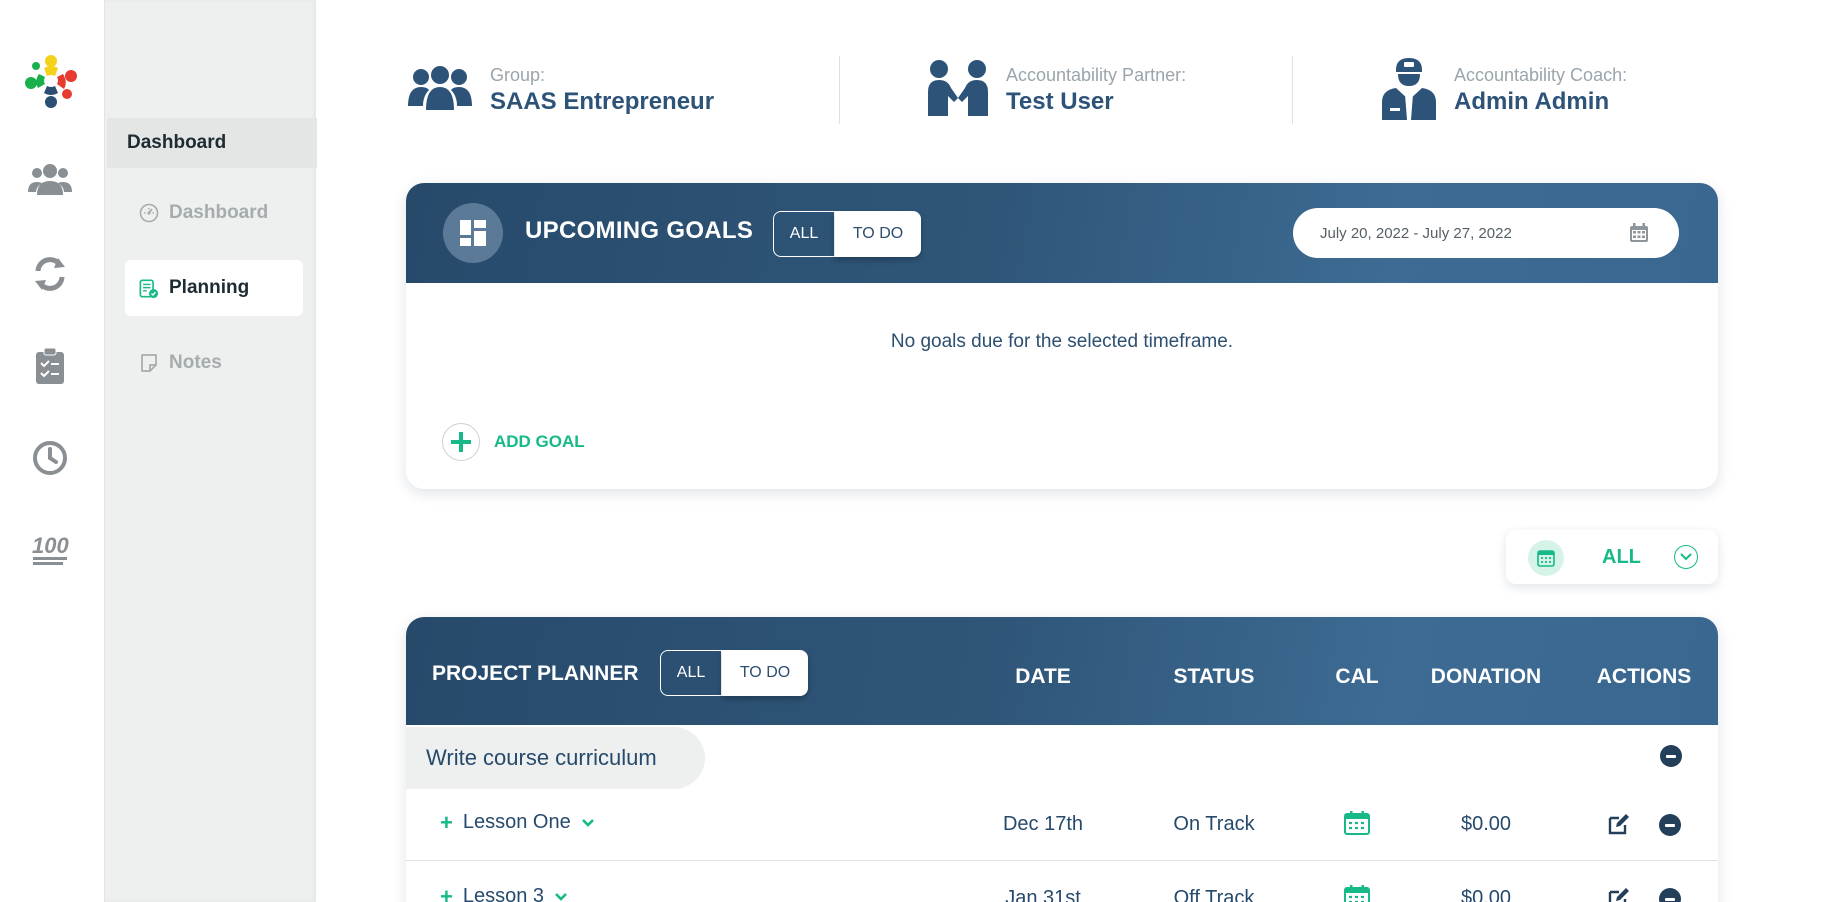  Describe the element at coordinates (149, 213) in the screenshot. I see `gauge-icon` at that location.